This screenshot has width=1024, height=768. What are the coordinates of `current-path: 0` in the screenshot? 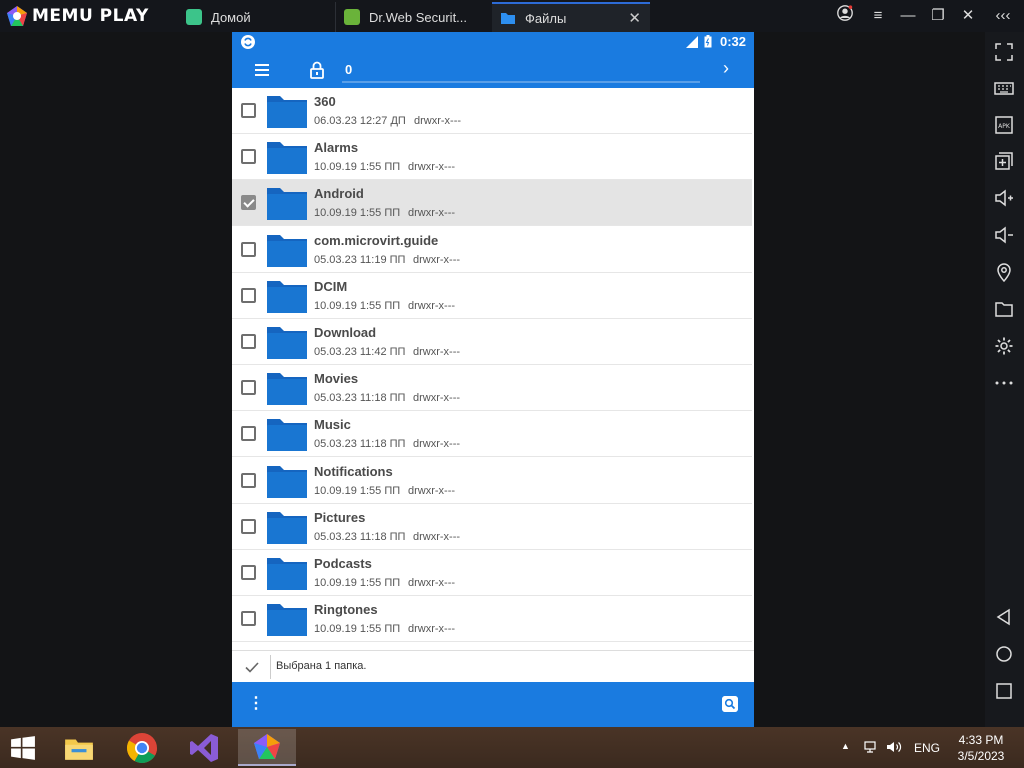 It's located at (348, 69).